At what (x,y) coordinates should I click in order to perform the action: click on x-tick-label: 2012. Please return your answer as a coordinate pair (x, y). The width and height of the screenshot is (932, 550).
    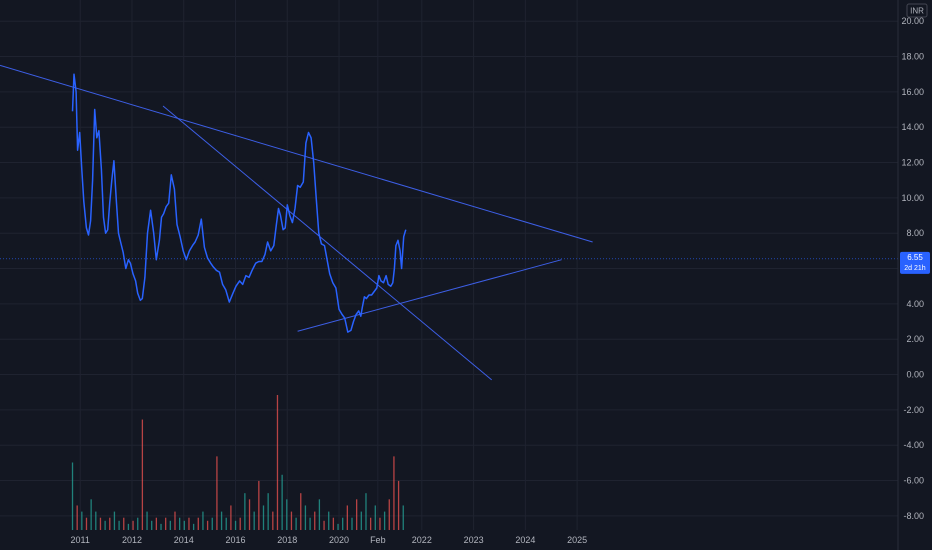
    Looking at the image, I should click on (132, 540).